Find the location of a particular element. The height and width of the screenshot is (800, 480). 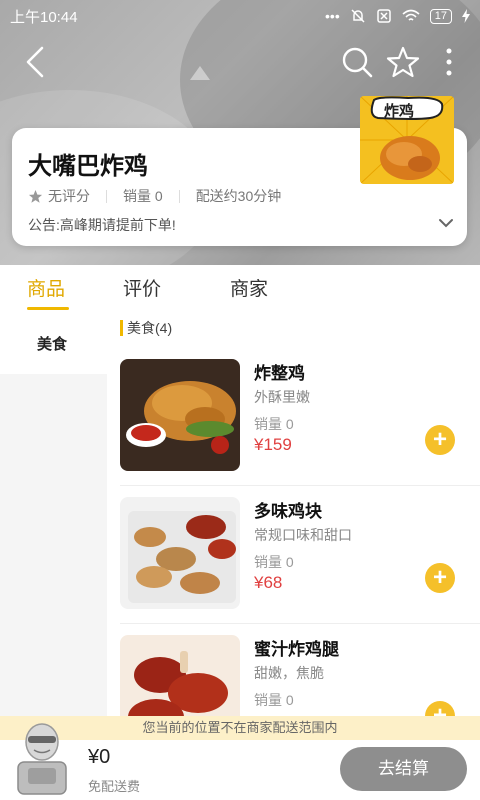

tab-products: 商品 is located at coordinates (46, 287).